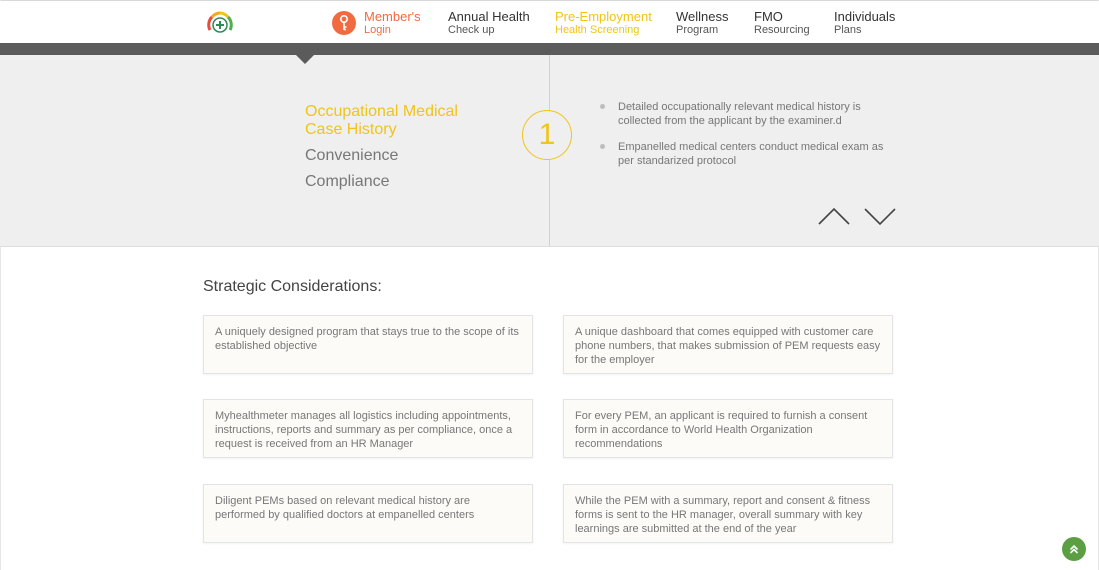  Describe the element at coordinates (782, 30) in the screenshot. I see `nav-subtitle: Resourcing` at that location.